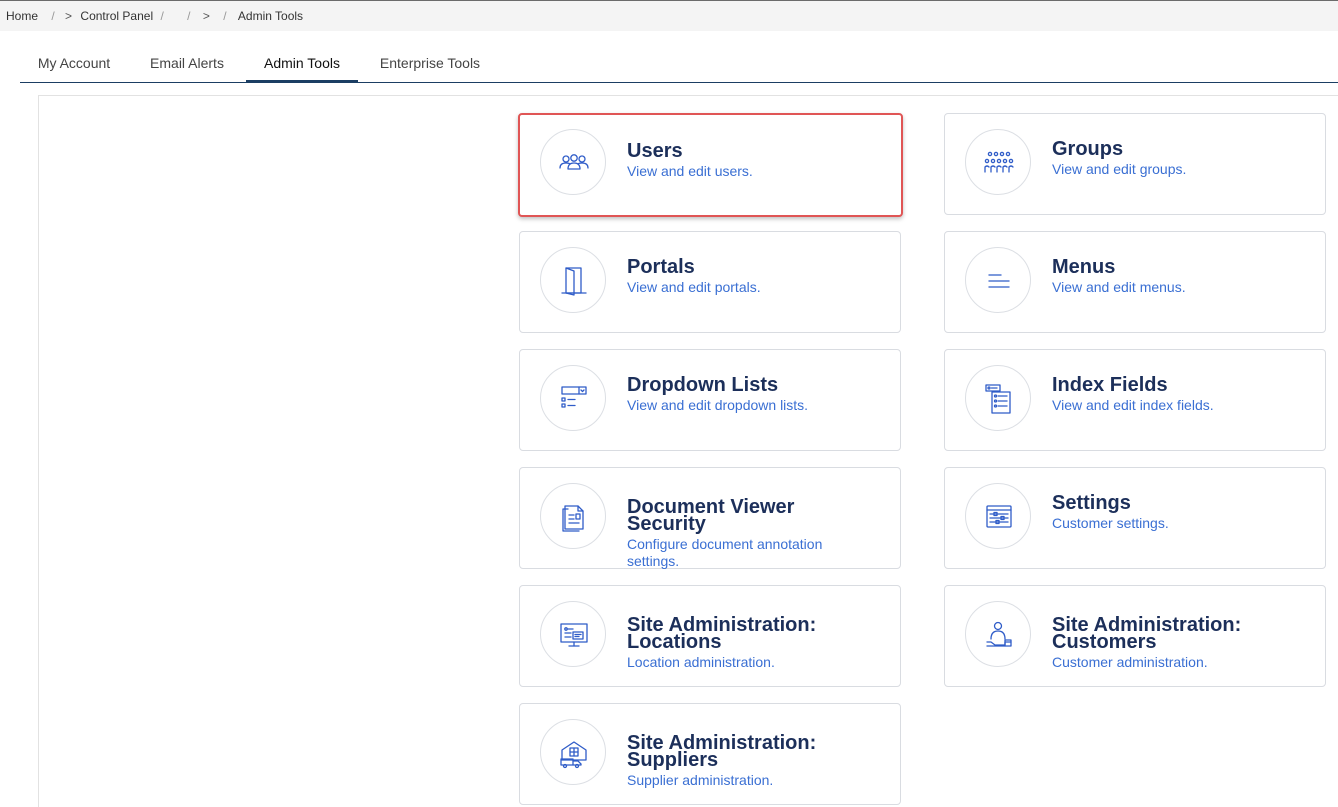 The height and width of the screenshot is (807, 1338). I want to click on users-icon, so click(574, 162).